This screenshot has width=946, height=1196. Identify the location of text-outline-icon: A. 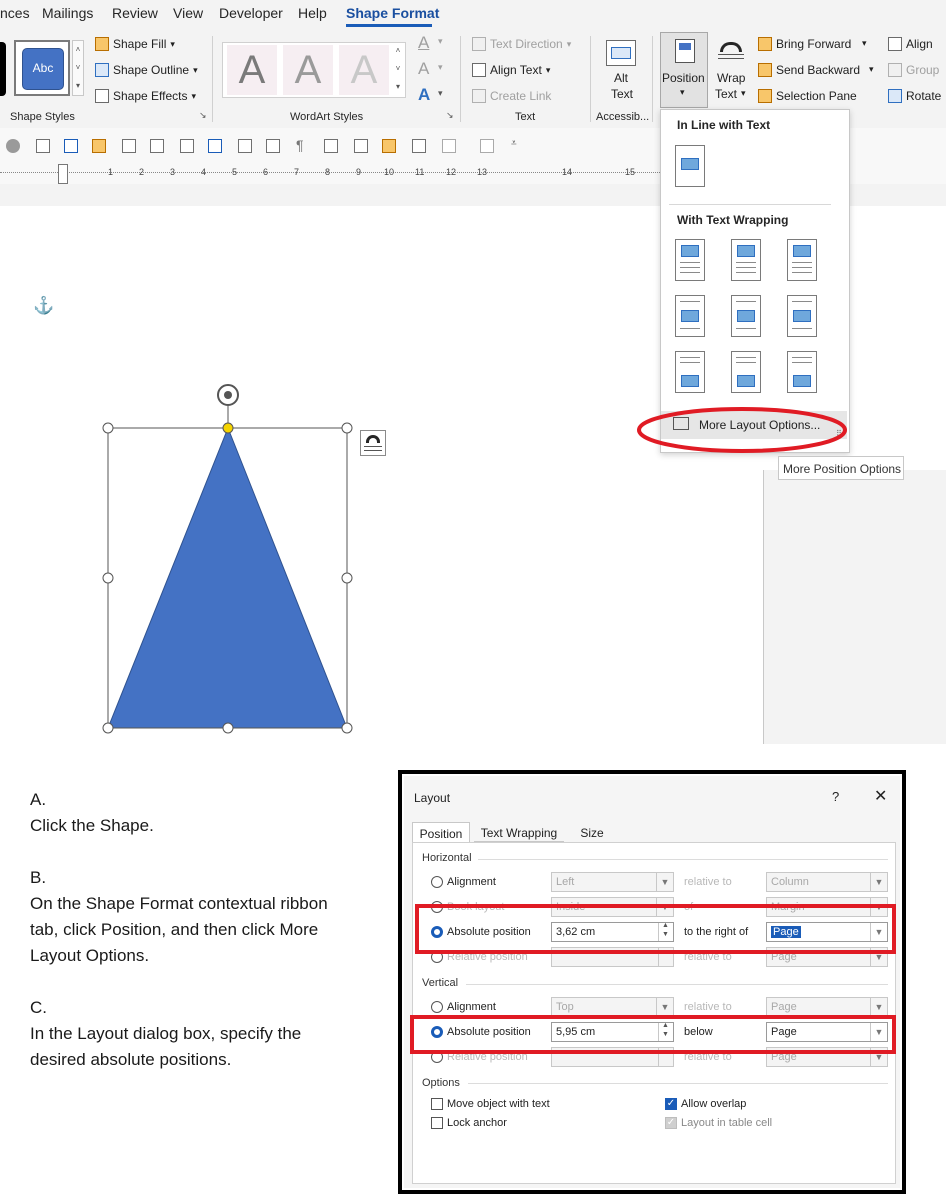
(423, 69).